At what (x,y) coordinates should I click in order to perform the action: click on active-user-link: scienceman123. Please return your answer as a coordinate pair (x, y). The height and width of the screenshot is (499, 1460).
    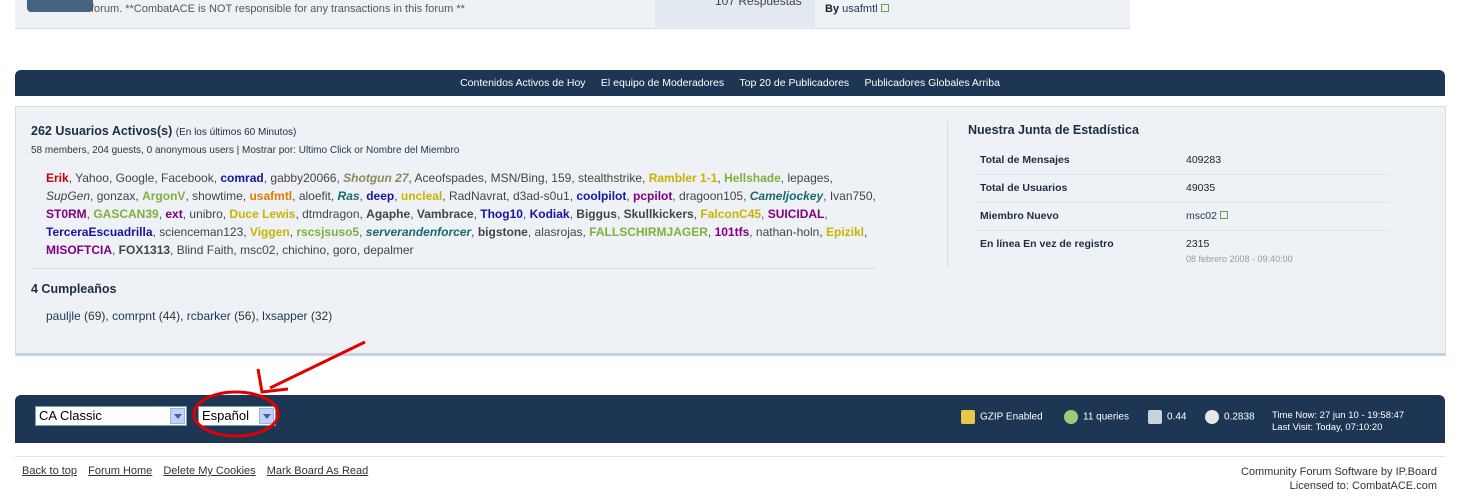
    Looking at the image, I should click on (201, 232).